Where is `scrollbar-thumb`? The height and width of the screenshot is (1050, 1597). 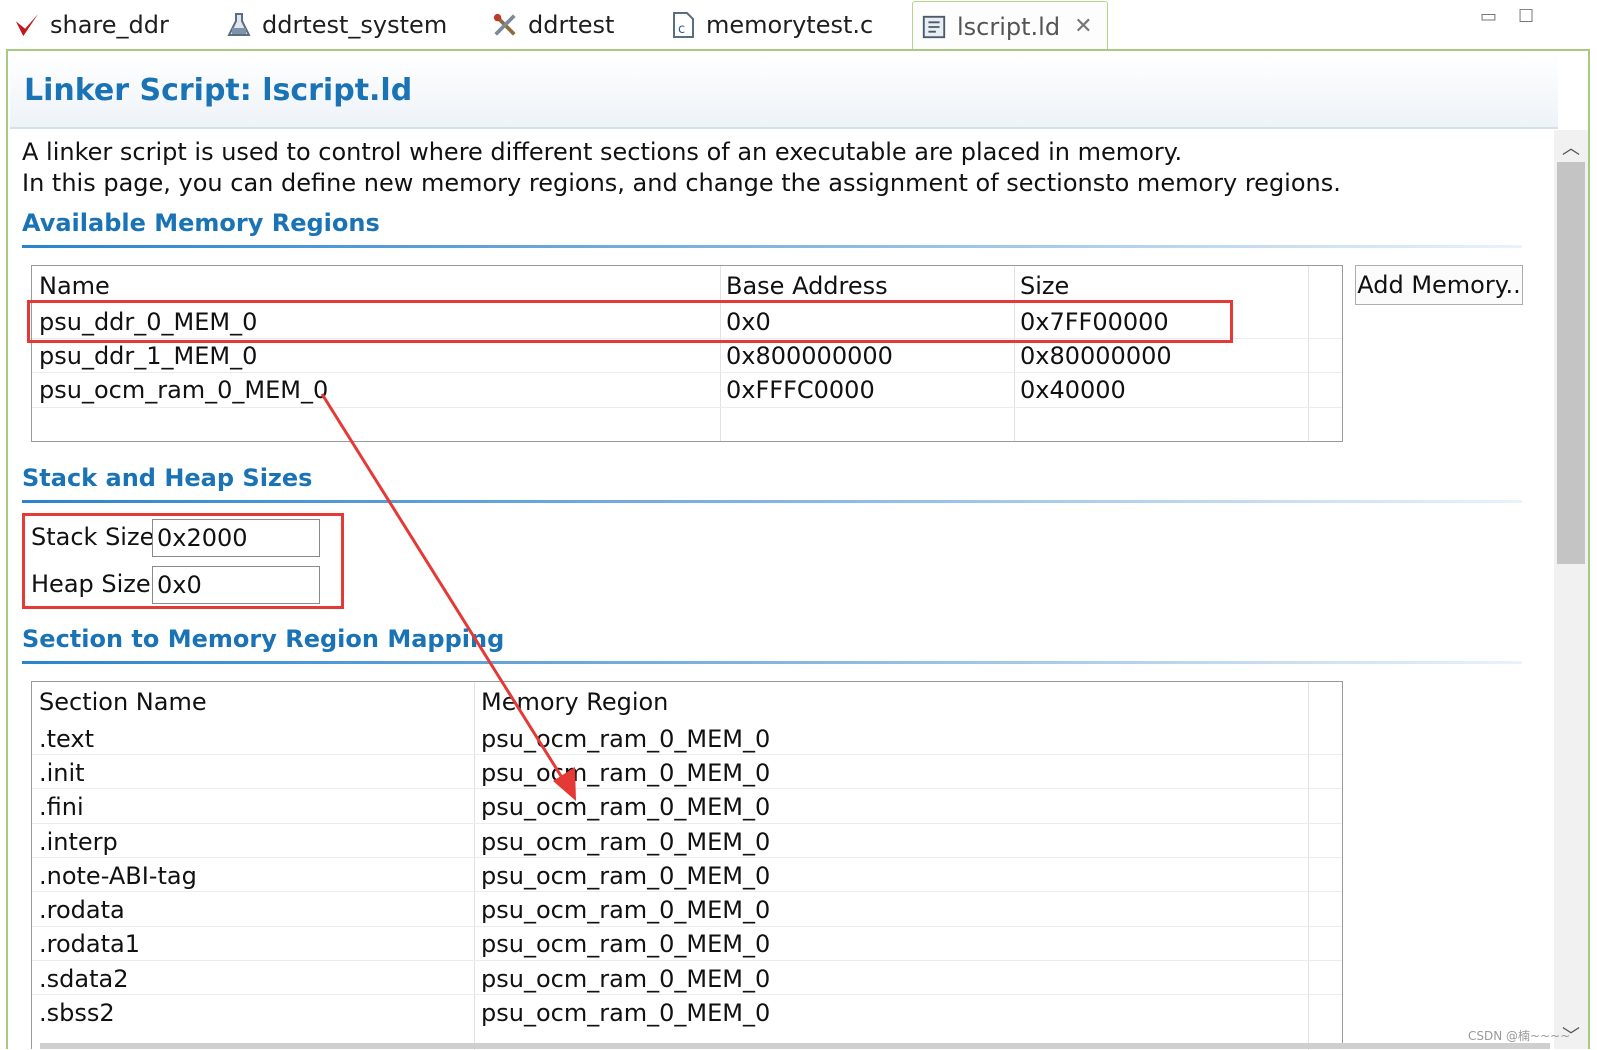 scrollbar-thumb is located at coordinates (1571, 363).